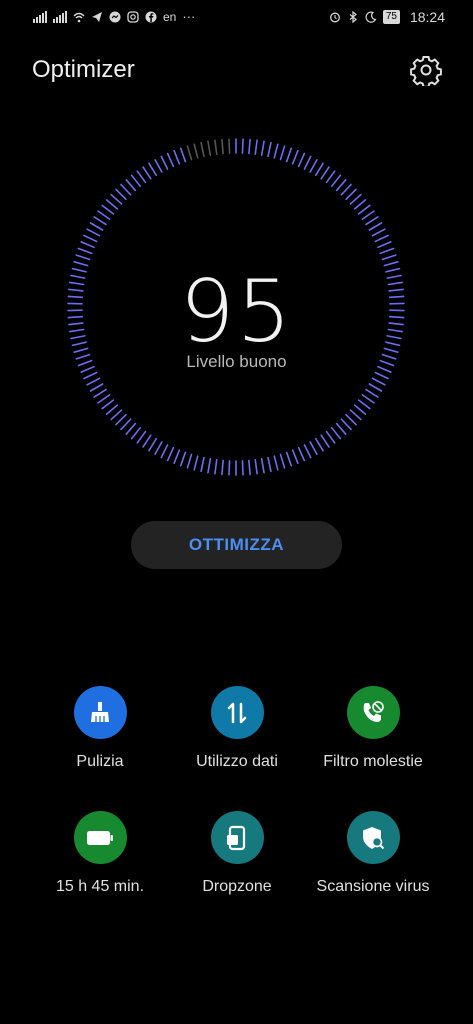 The height and width of the screenshot is (1024, 473). I want to click on tool-dropzone: Dropzone, so click(237, 853).